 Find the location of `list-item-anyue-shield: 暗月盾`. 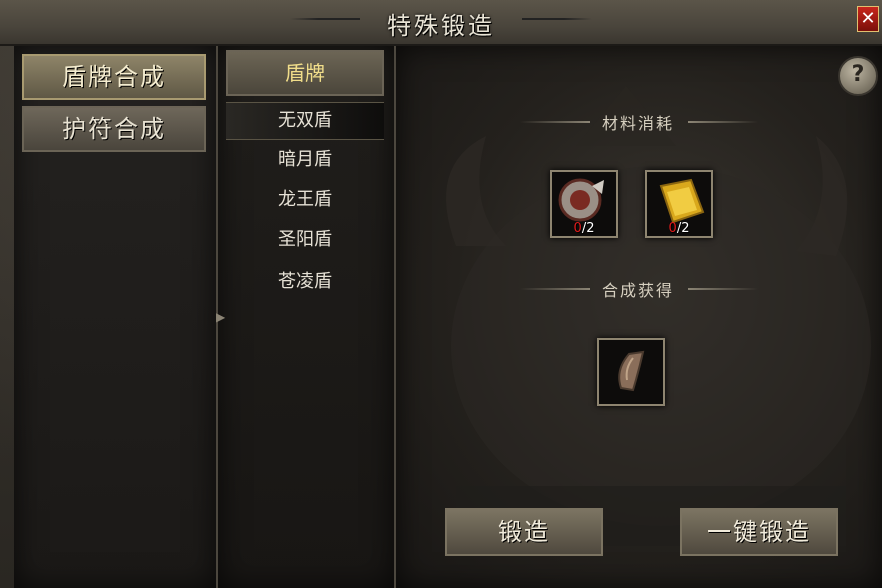

list-item-anyue-shield: 暗月盾 is located at coordinates (305, 160).